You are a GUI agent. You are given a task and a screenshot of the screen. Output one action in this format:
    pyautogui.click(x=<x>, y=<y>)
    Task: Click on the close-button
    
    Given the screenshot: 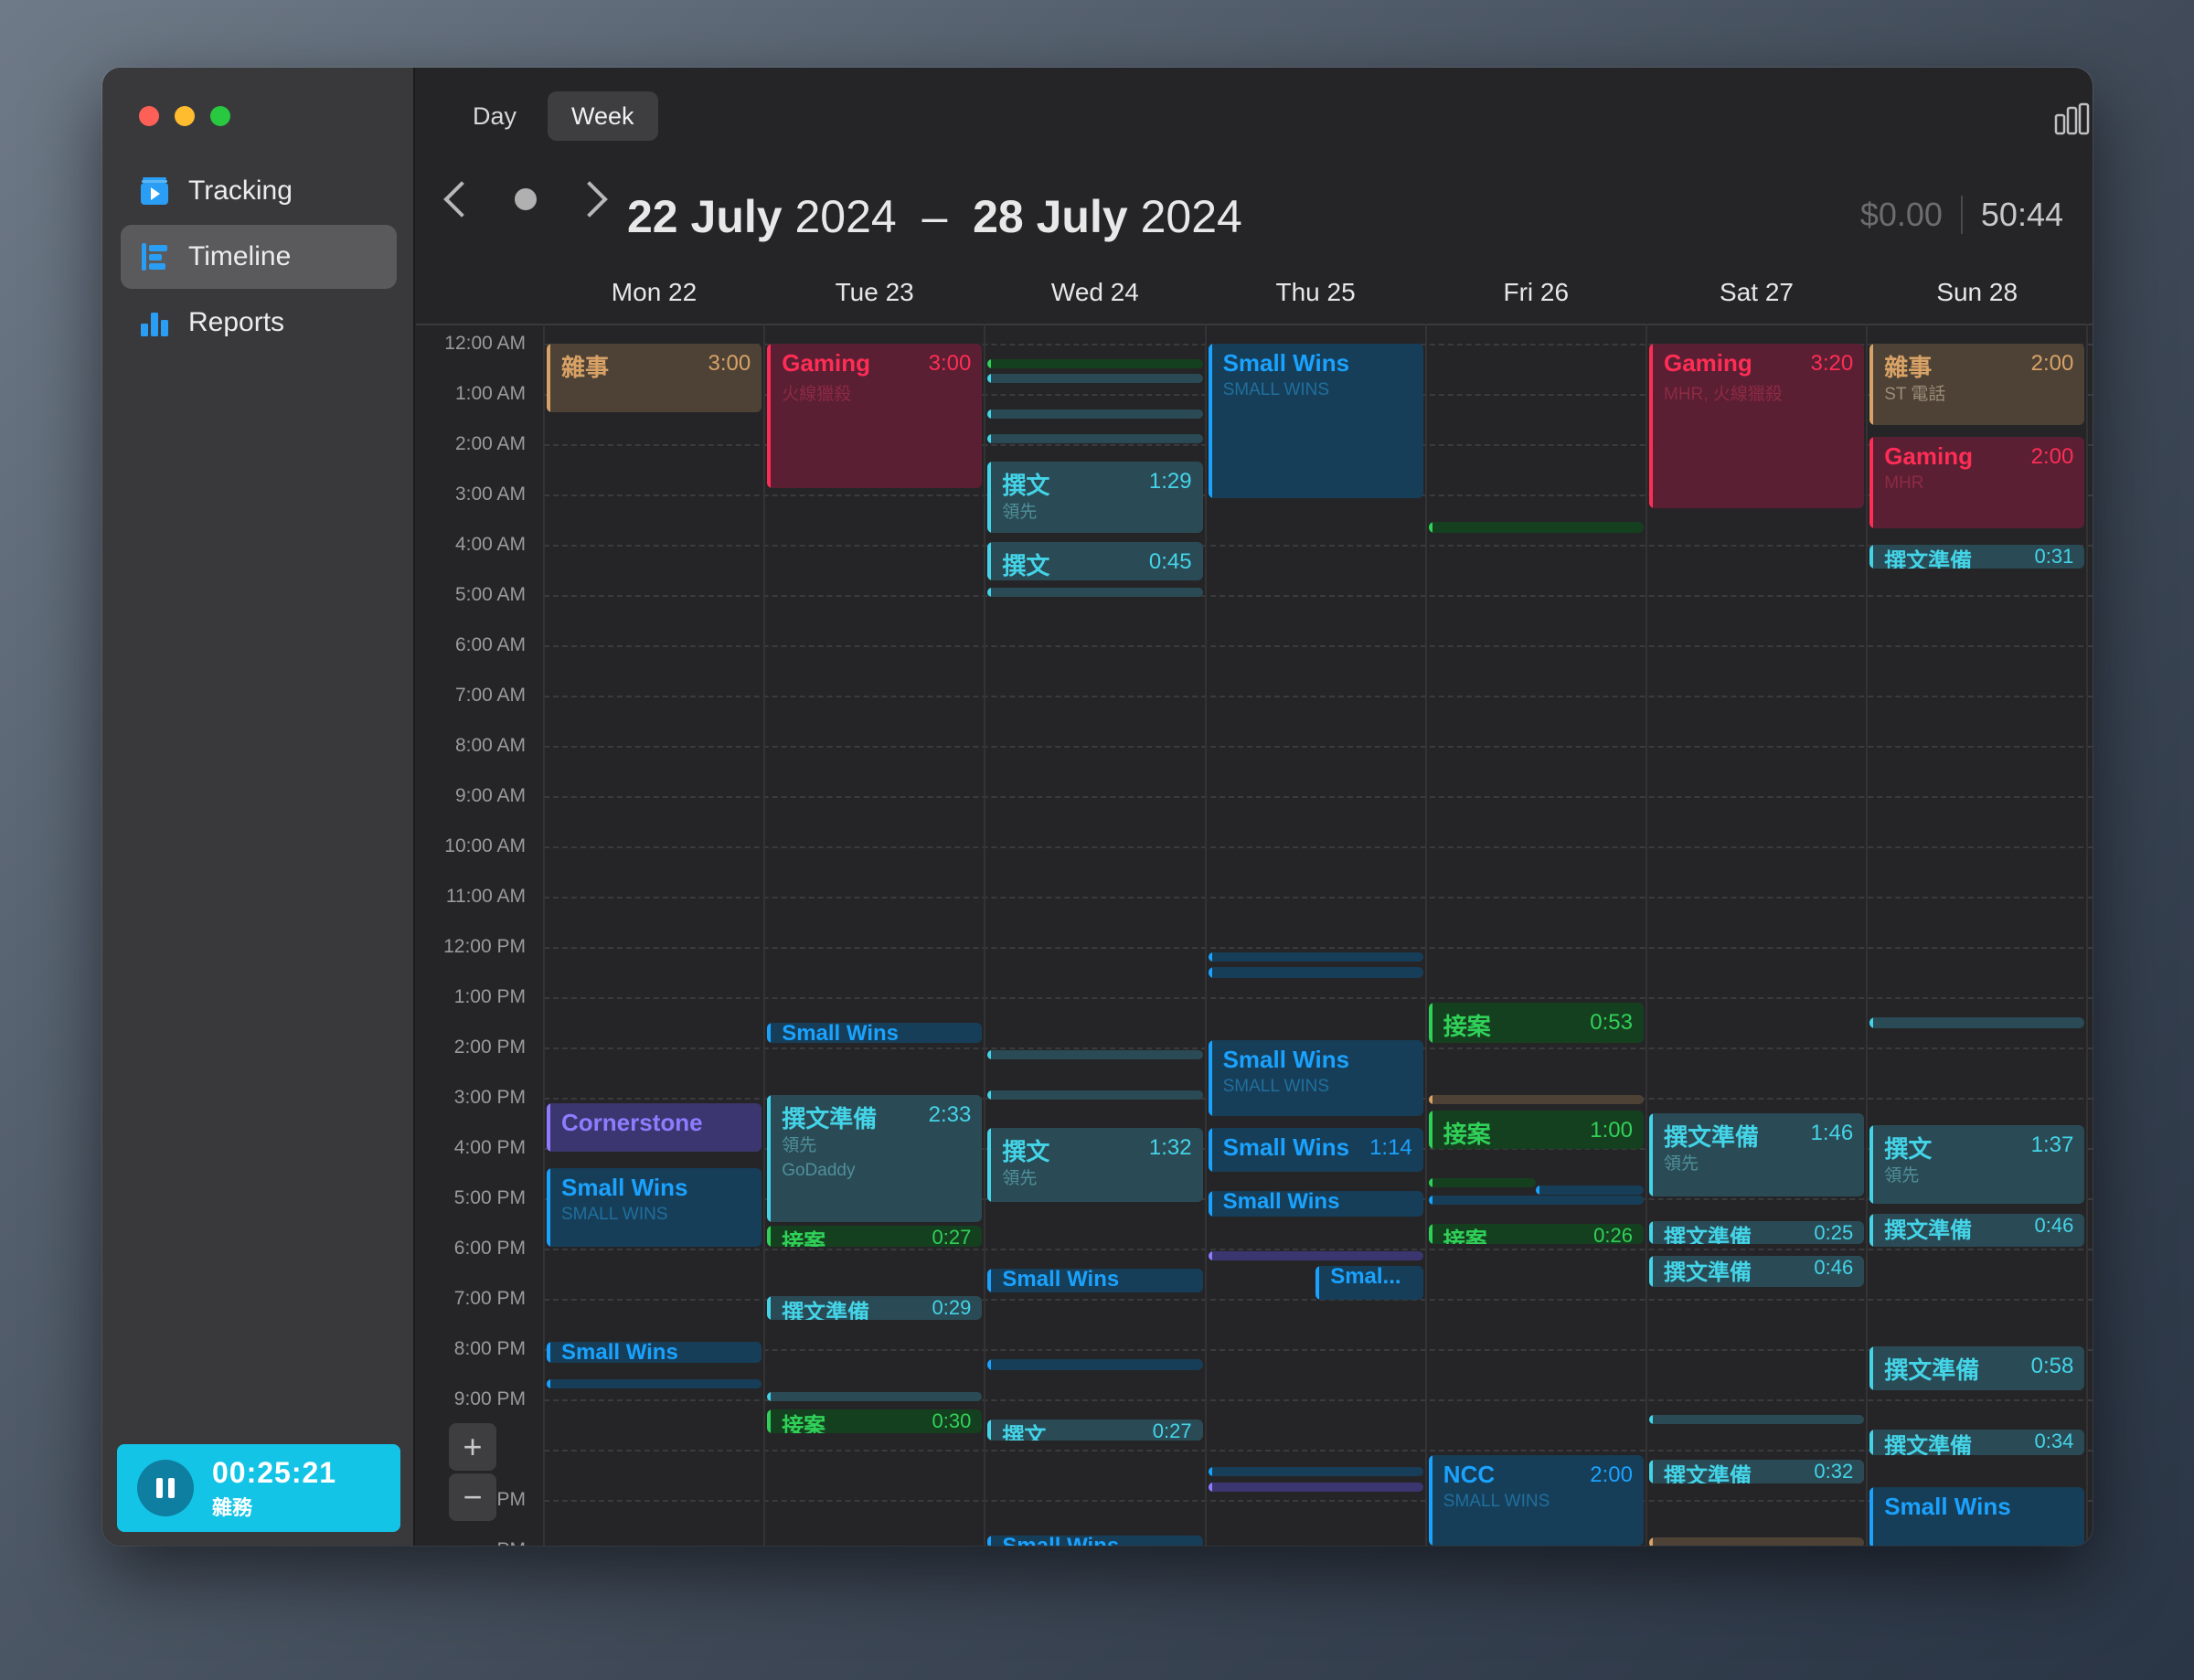 What is the action you would take?
    pyautogui.click(x=149, y=116)
    